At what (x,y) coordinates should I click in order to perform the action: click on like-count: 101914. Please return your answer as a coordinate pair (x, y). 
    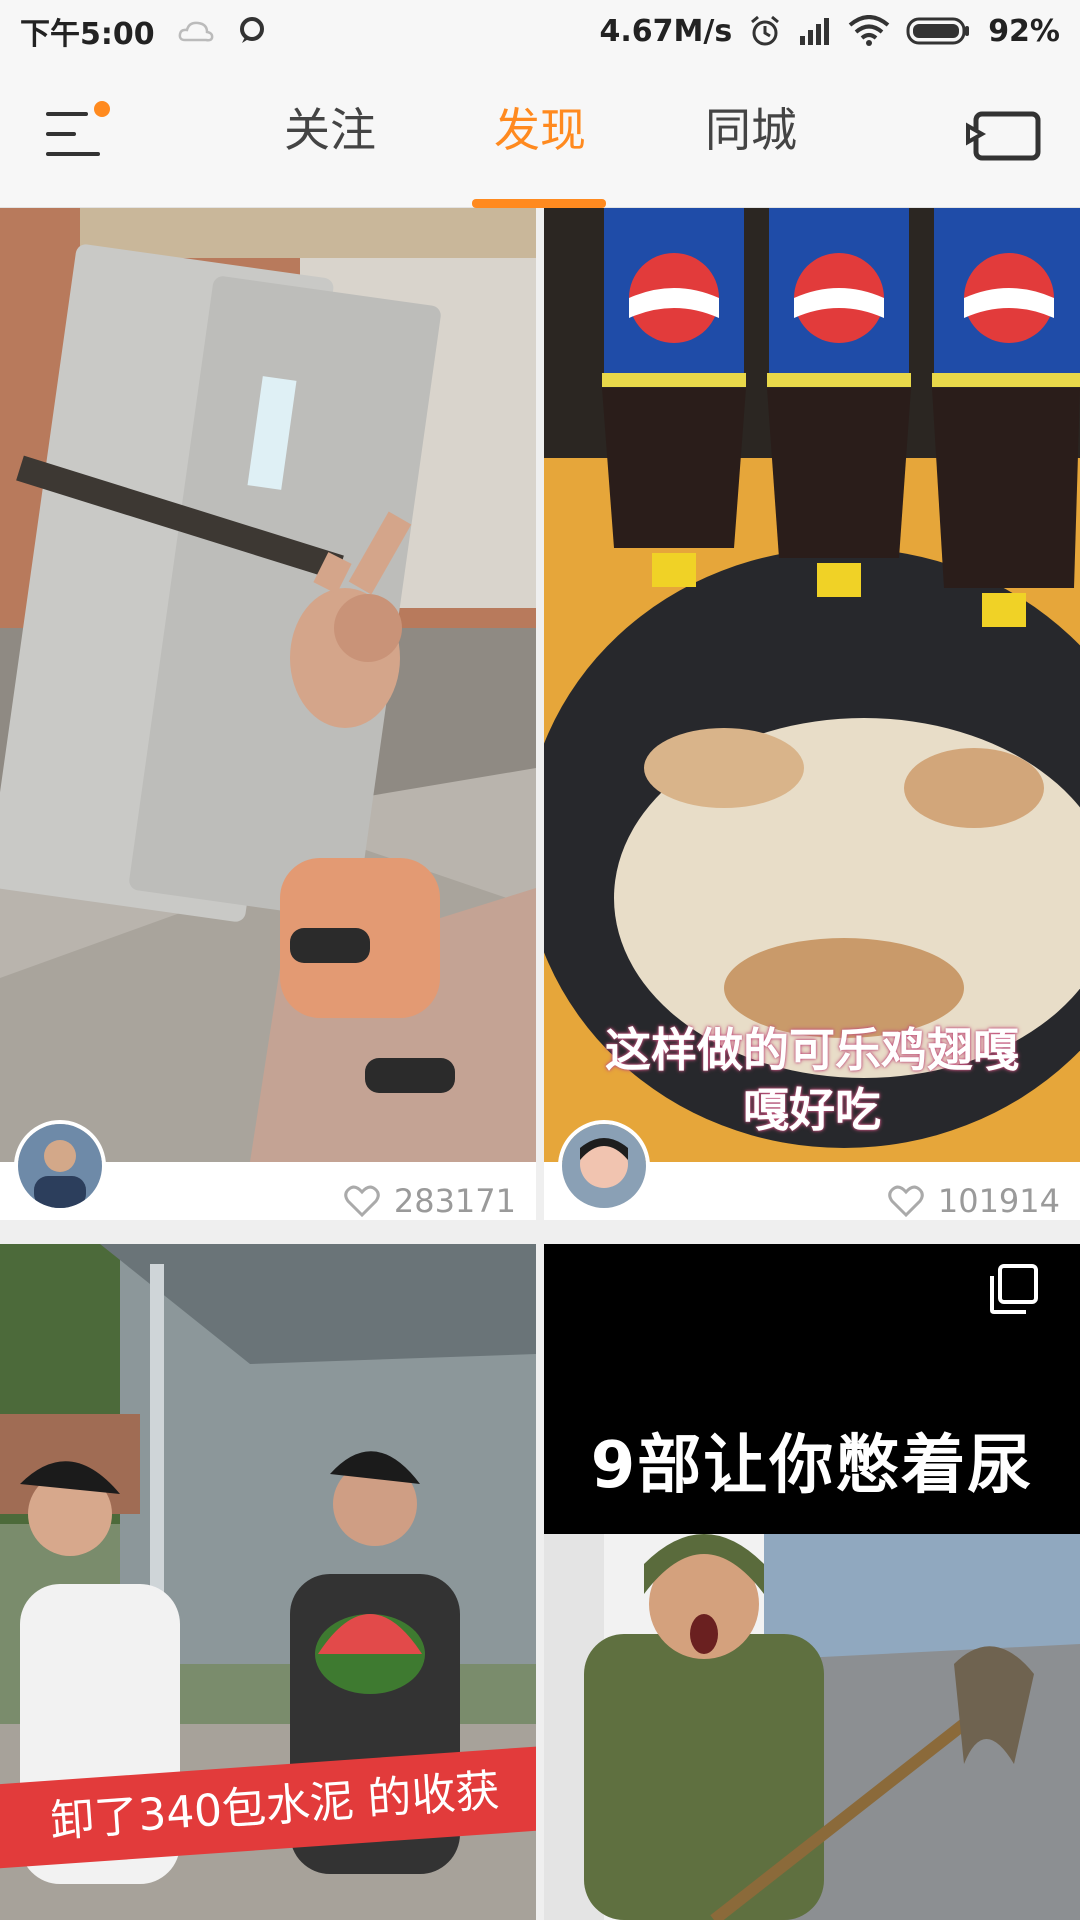
    Looking at the image, I should click on (974, 1201).